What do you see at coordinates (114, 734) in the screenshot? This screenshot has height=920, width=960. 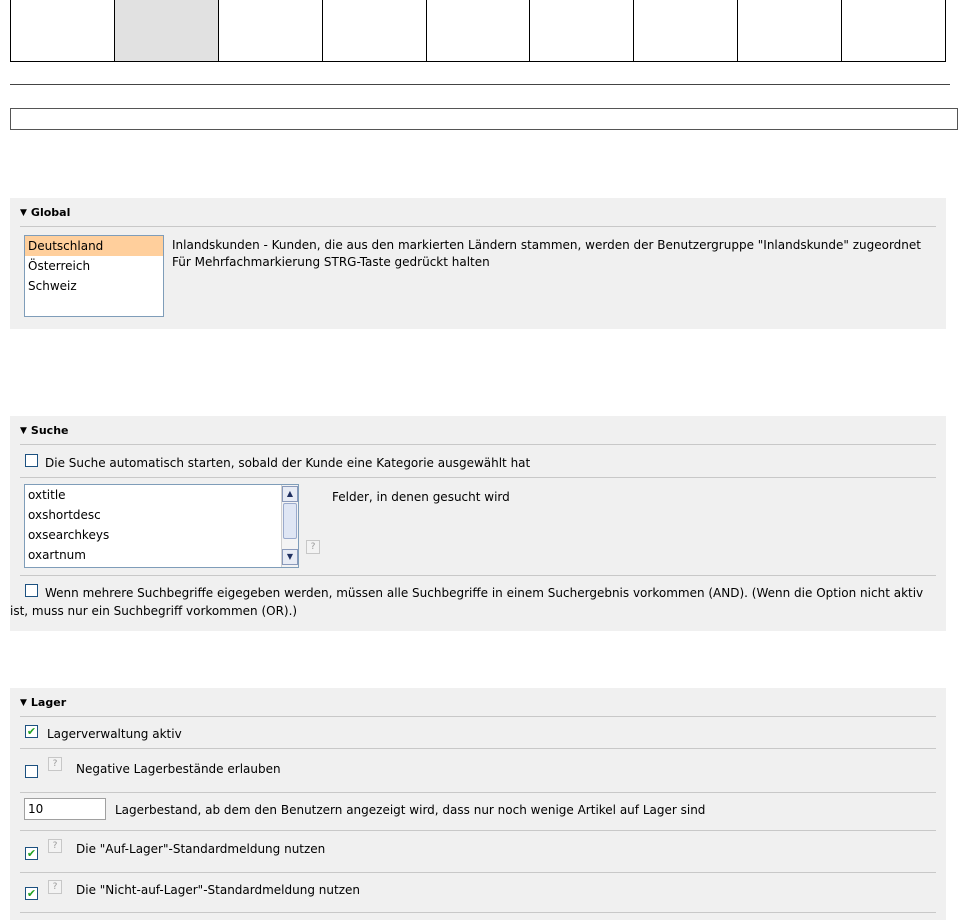 I see `lagerverwaltung-label: Lagerverwaltung aktiv` at bounding box center [114, 734].